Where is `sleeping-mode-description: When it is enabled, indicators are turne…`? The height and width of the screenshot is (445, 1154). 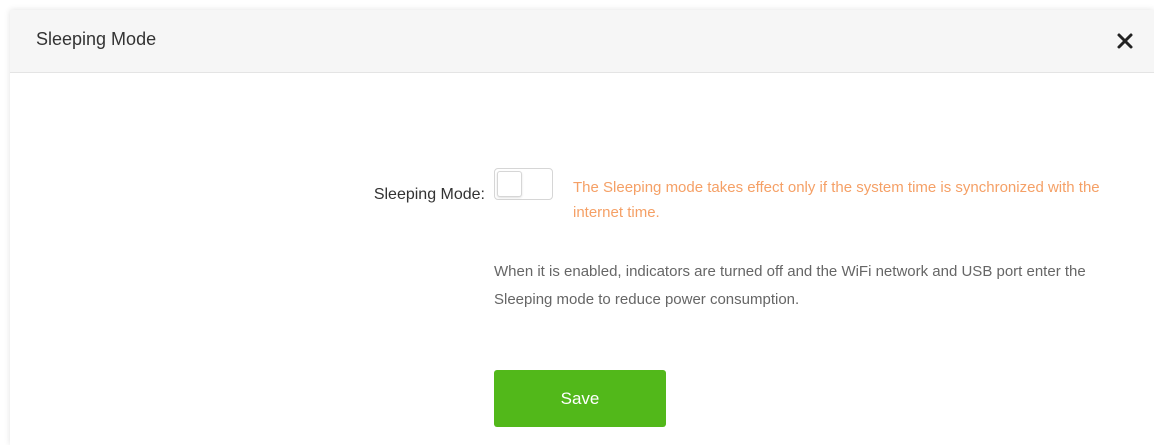 sleeping-mode-description: When it is enabled, indicators are turne… is located at coordinates (790, 285).